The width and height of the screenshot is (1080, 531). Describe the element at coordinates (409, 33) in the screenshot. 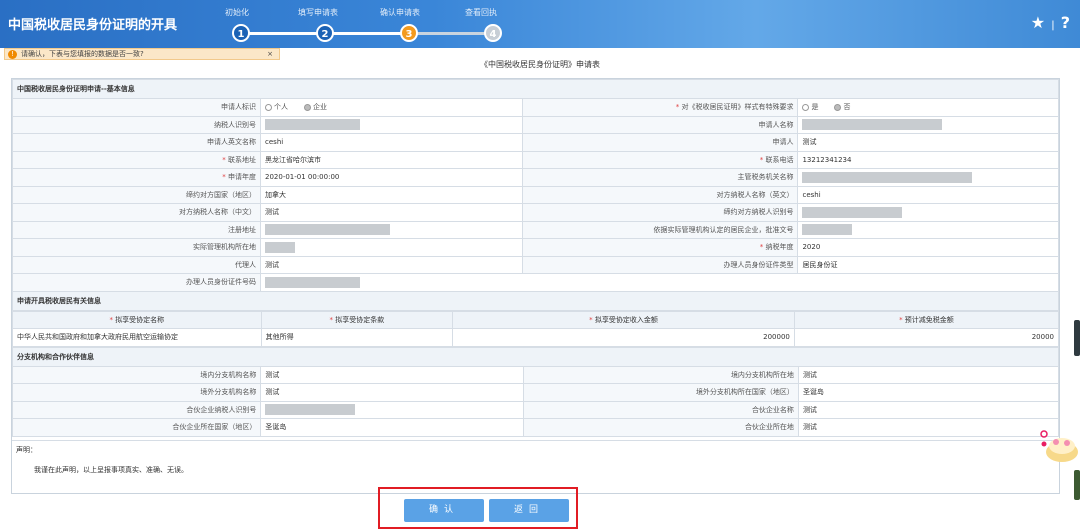

I see `step-circle-3: 3` at that location.